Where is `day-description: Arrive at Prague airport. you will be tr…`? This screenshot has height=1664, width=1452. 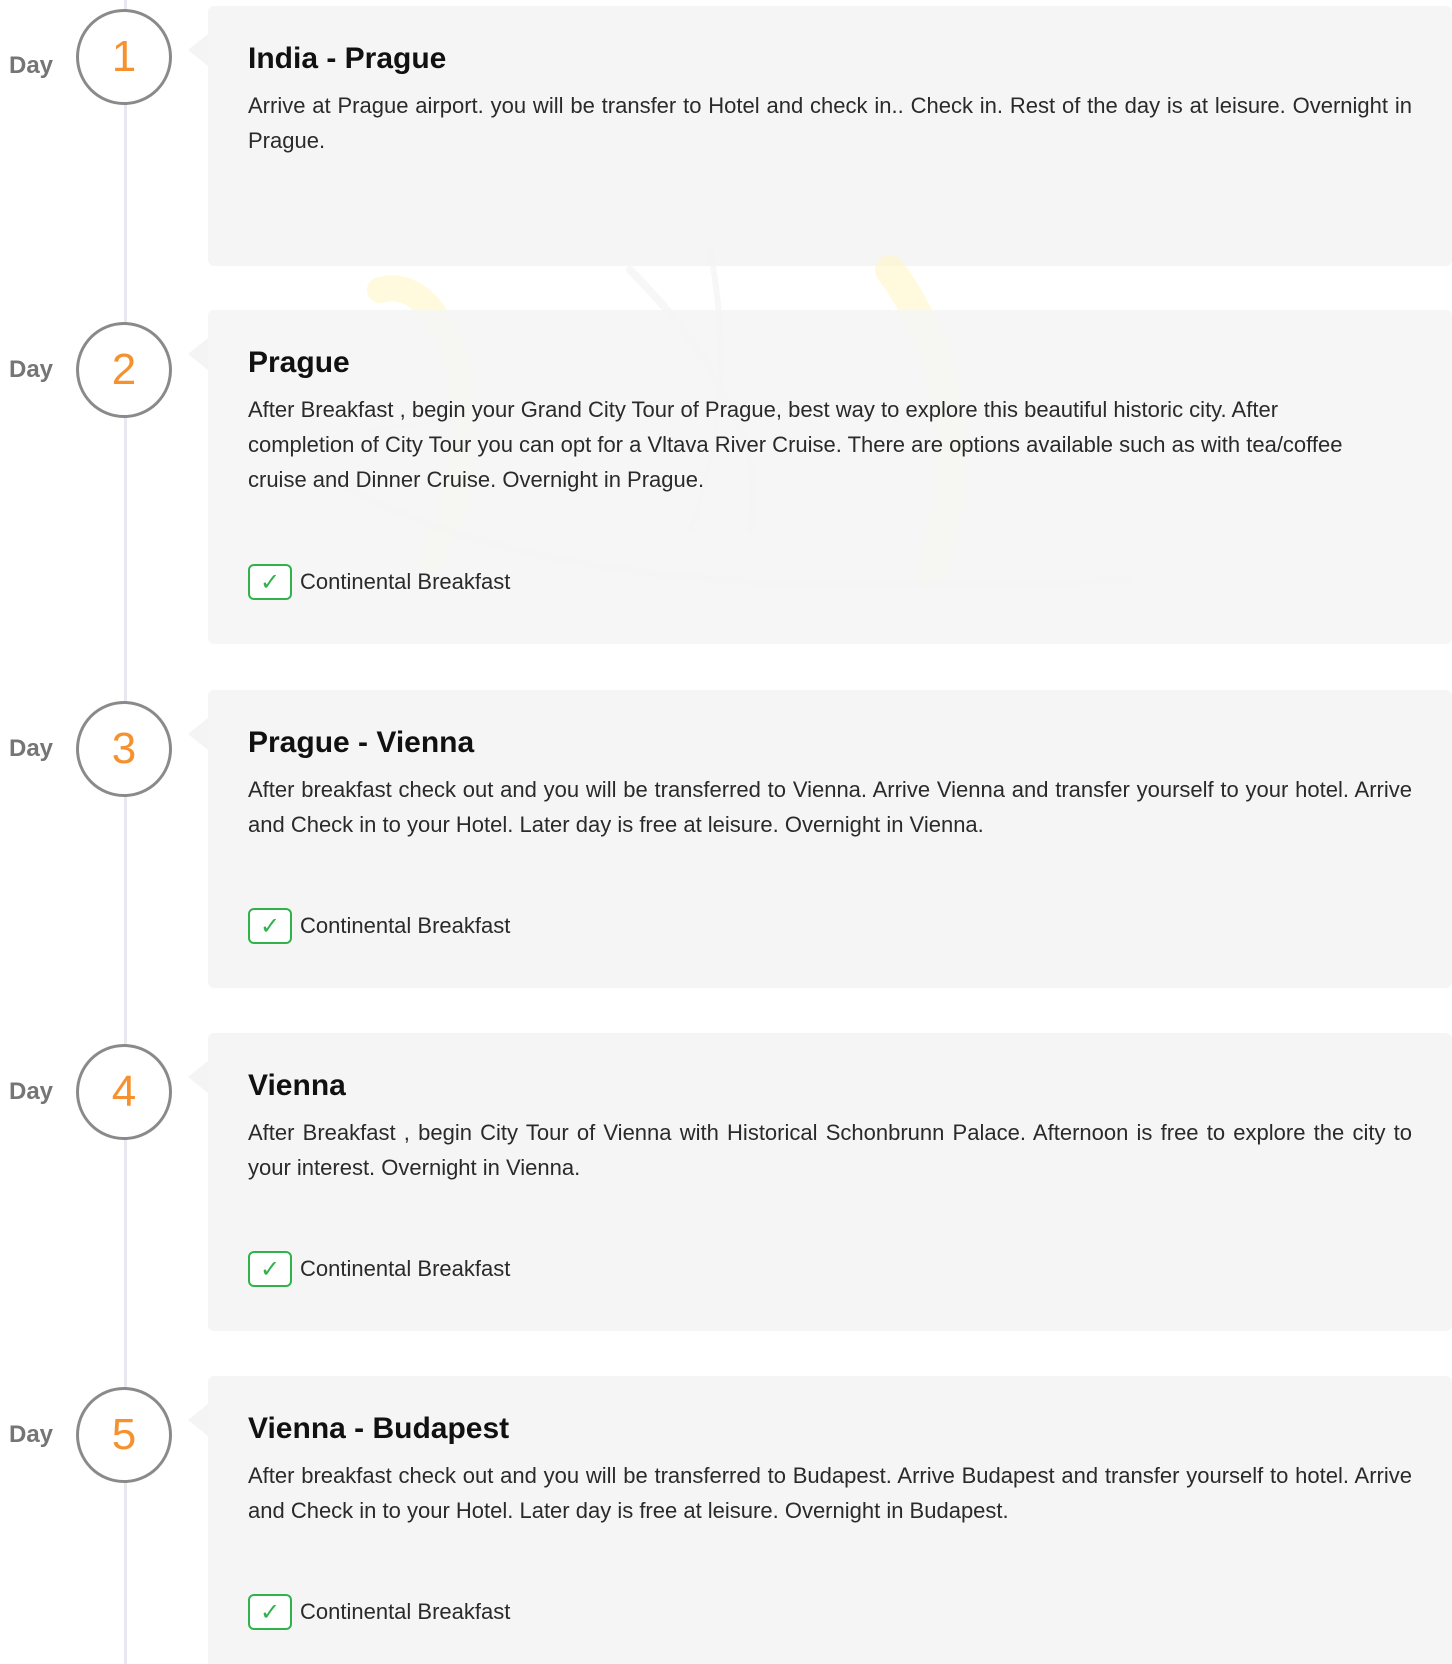 day-description: Arrive at Prague airport. you will be tr… is located at coordinates (830, 123).